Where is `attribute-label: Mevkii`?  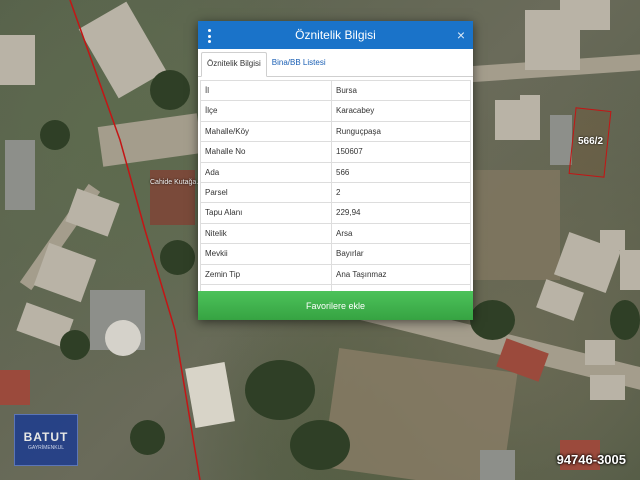 attribute-label: Mevkii is located at coordinates (266, 254).